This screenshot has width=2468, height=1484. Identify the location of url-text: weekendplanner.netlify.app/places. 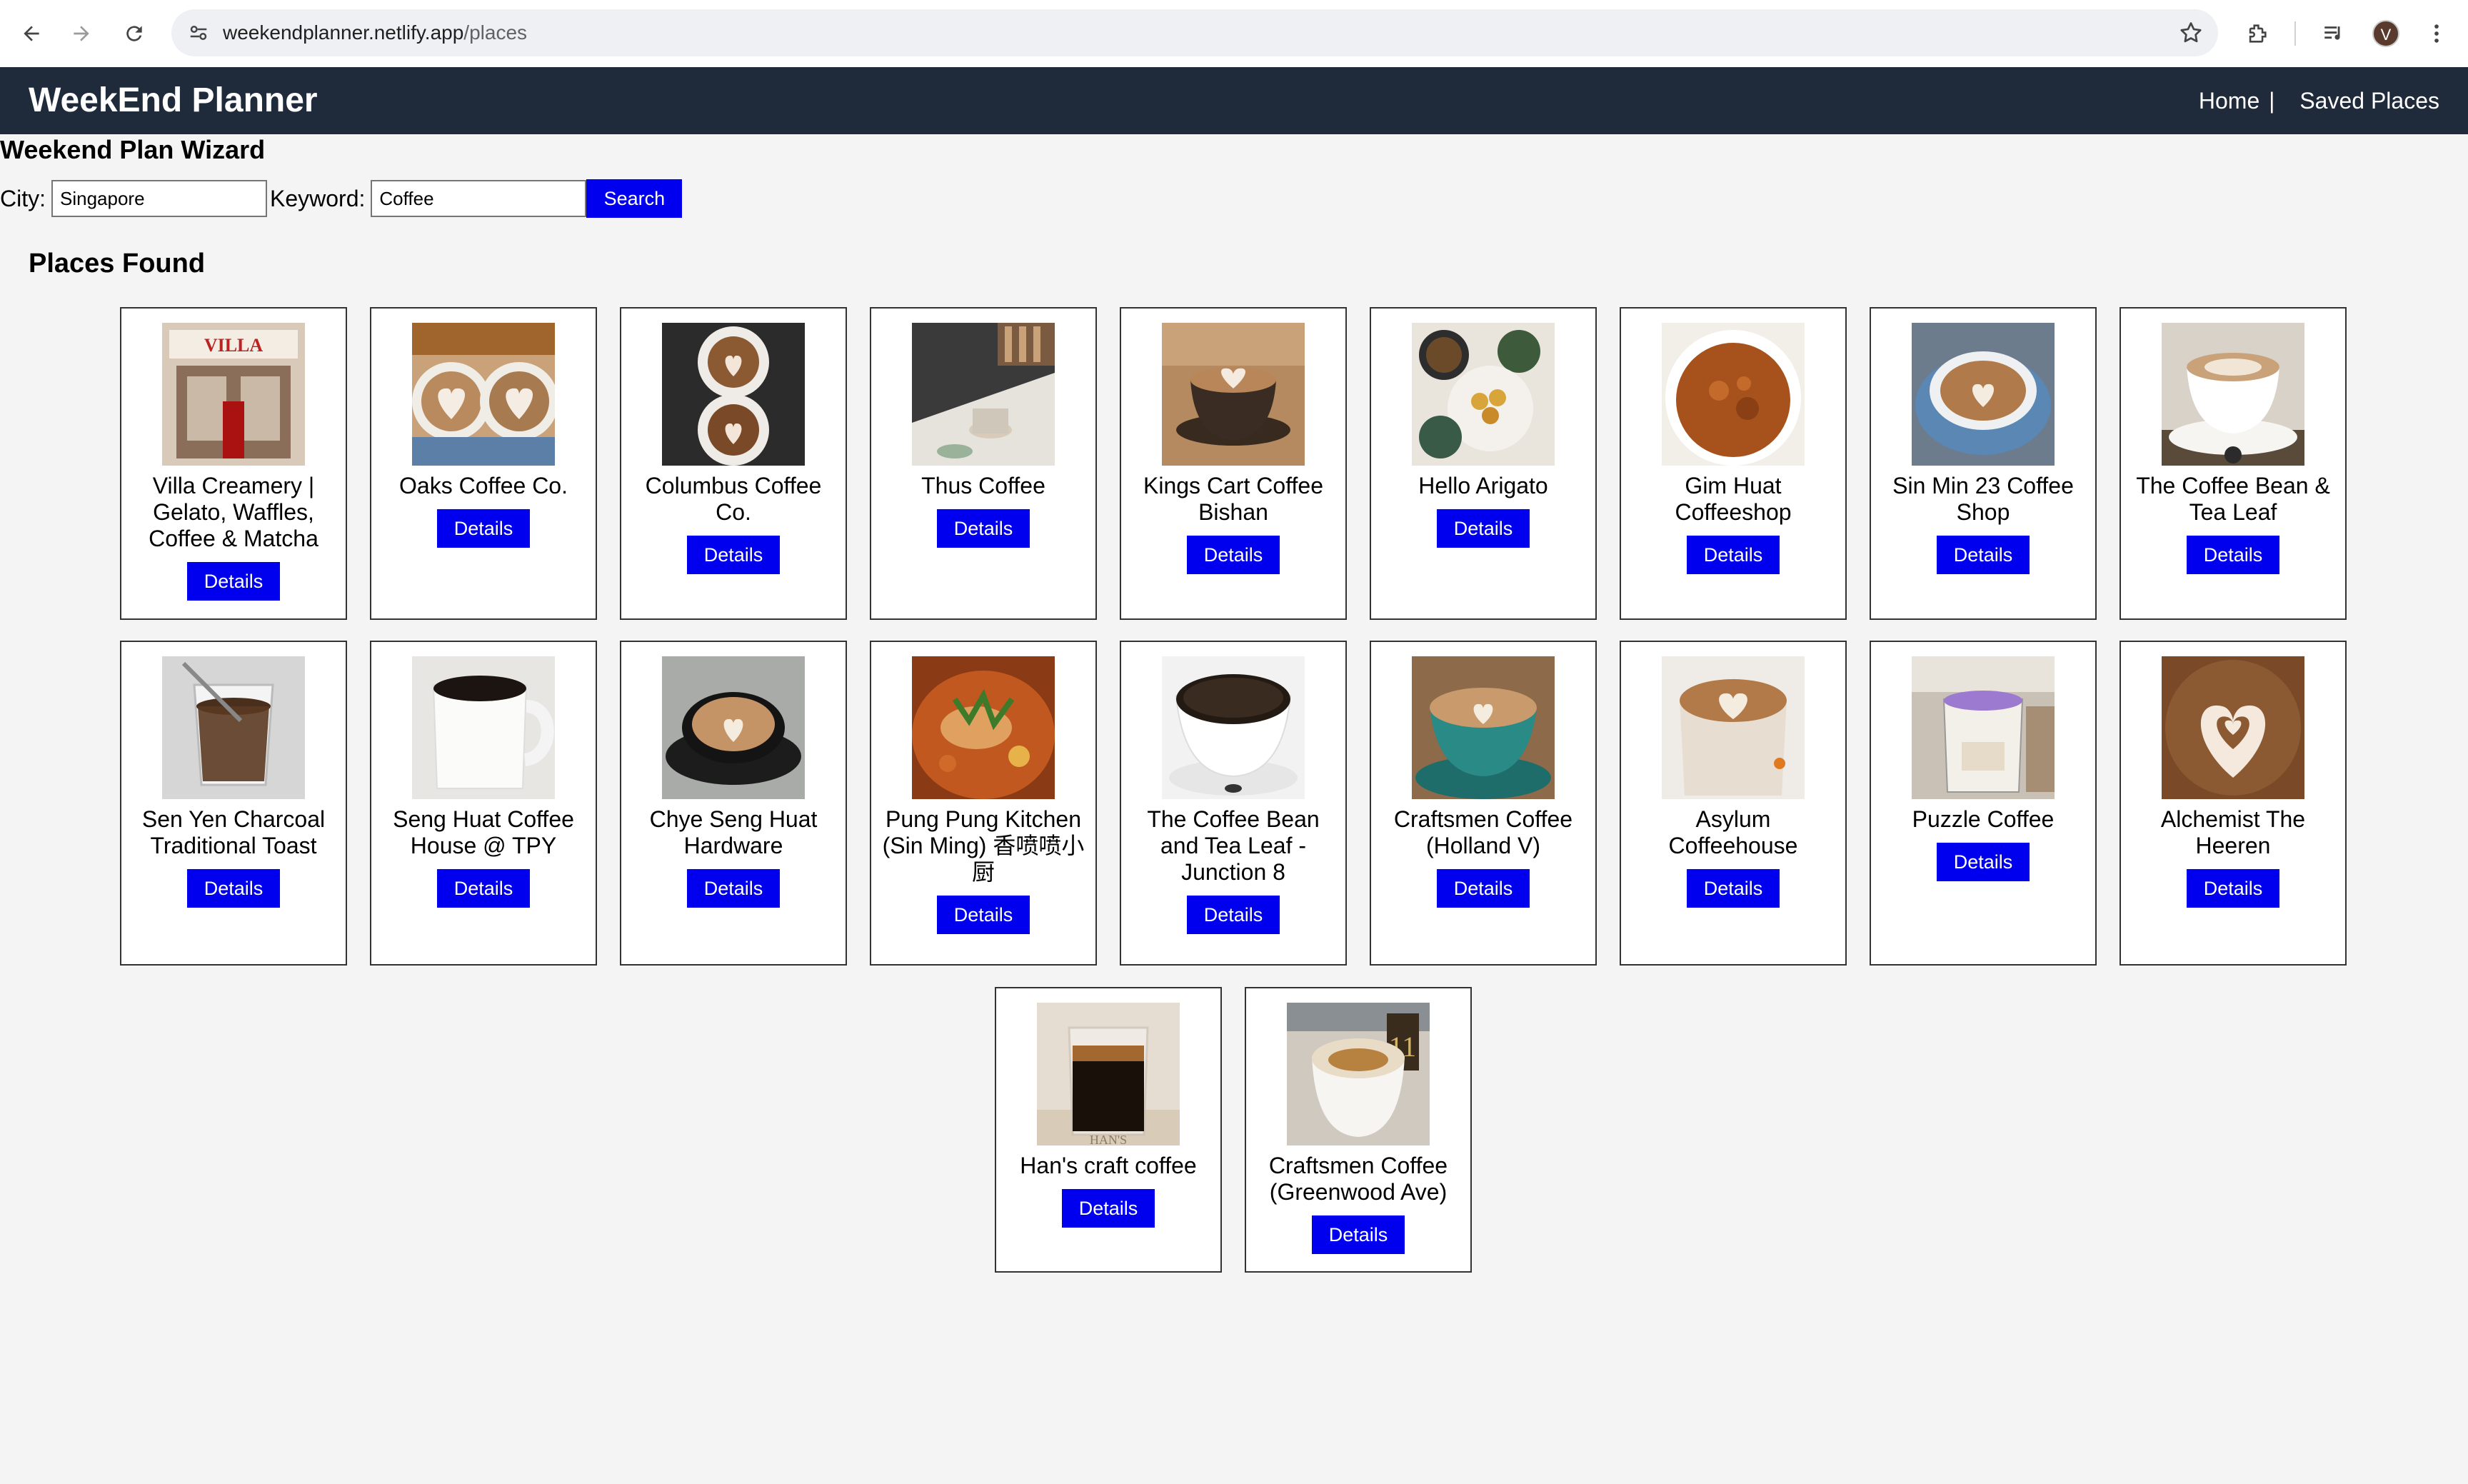
(375, 32).